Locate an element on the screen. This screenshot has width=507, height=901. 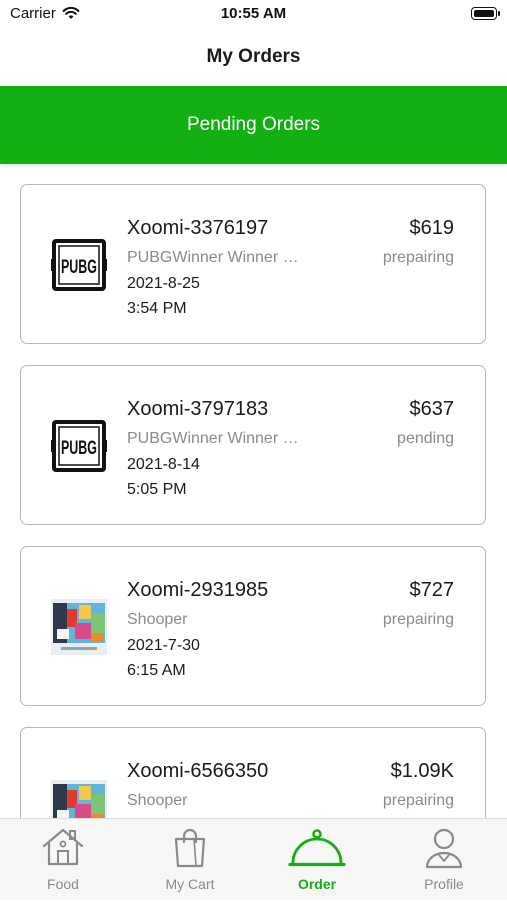
clock-time: 10:55 AM is located at coordinates (253, 13).